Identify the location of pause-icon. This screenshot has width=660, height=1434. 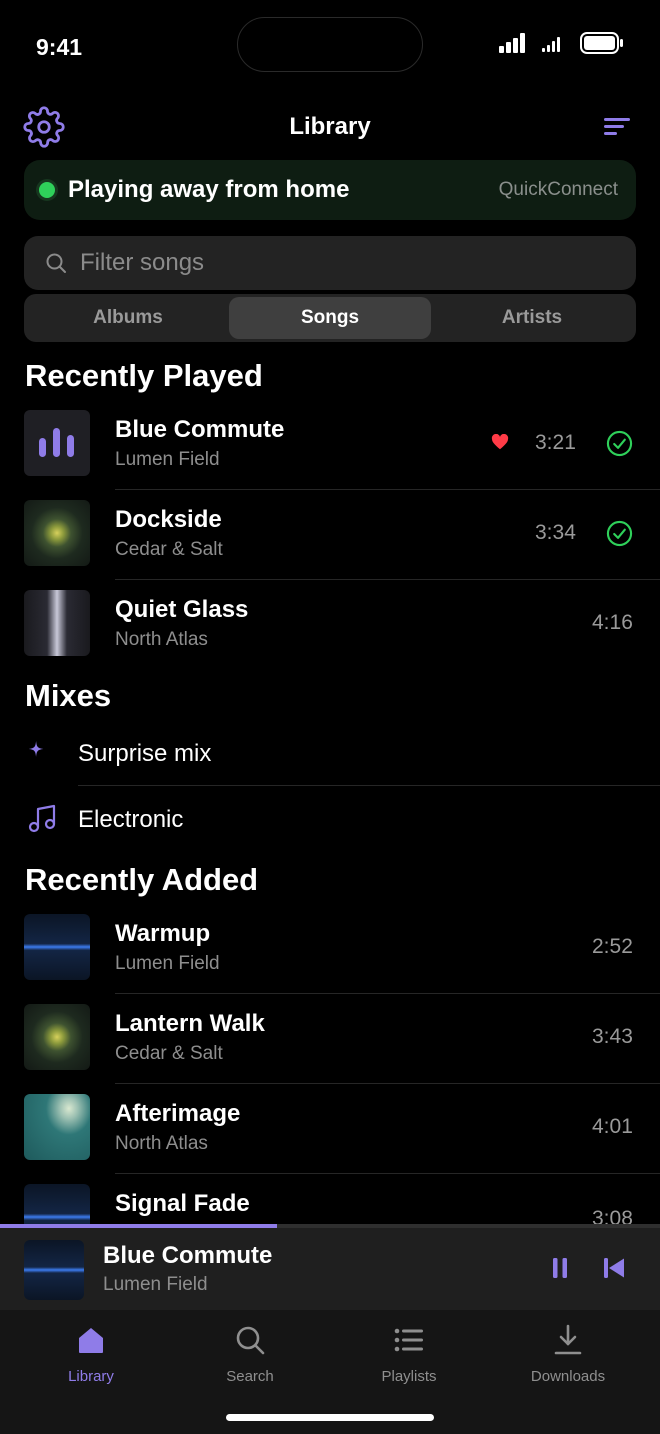
(560, 1268).